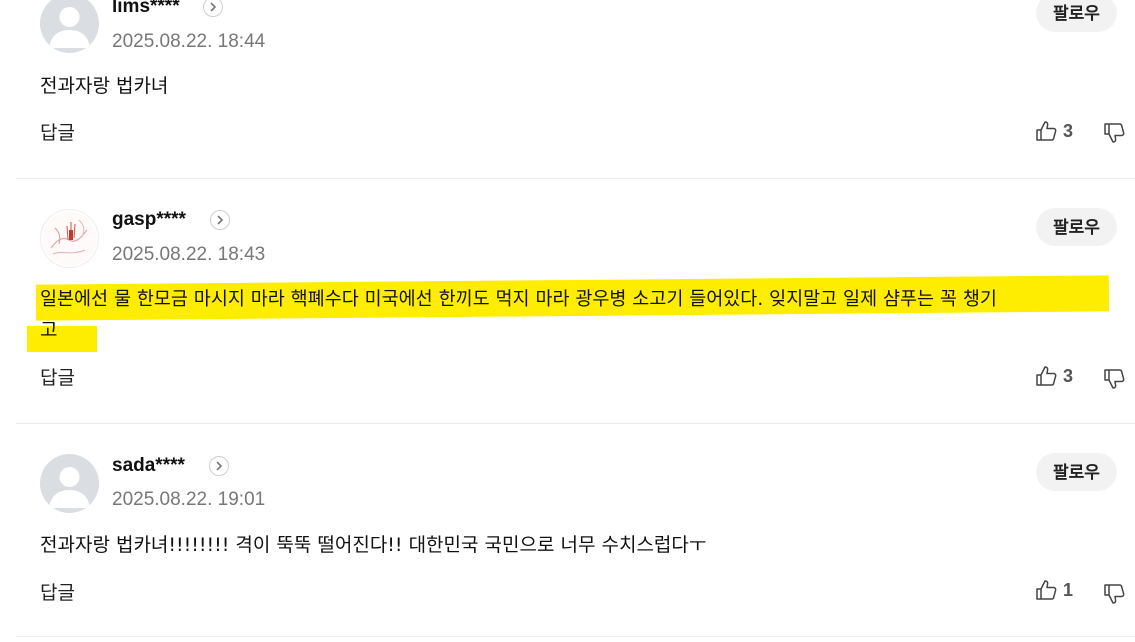 The width and height of the screenshot is (1135, 642). What do you see at coordinates (104, 86) in the screenshot?
I see `comment-text: 전과자랑 법카녀` at bounding box center [104, 86].